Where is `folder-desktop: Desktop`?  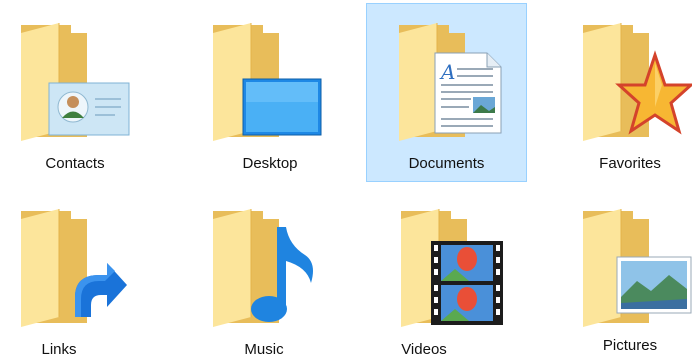 folder-desktop: Desktop is located at coordinates (272, 90).